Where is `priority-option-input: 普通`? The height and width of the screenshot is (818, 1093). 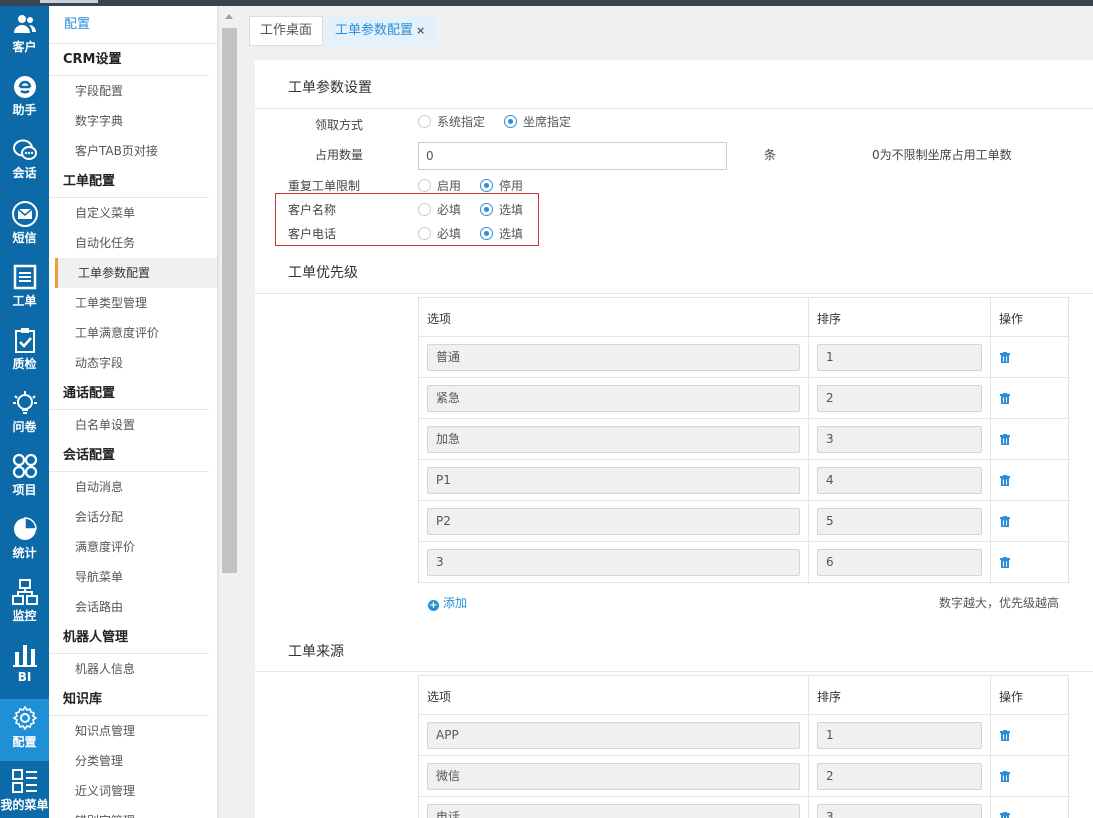 priority-option-input: 普通 is located at coordinates (613, 357).